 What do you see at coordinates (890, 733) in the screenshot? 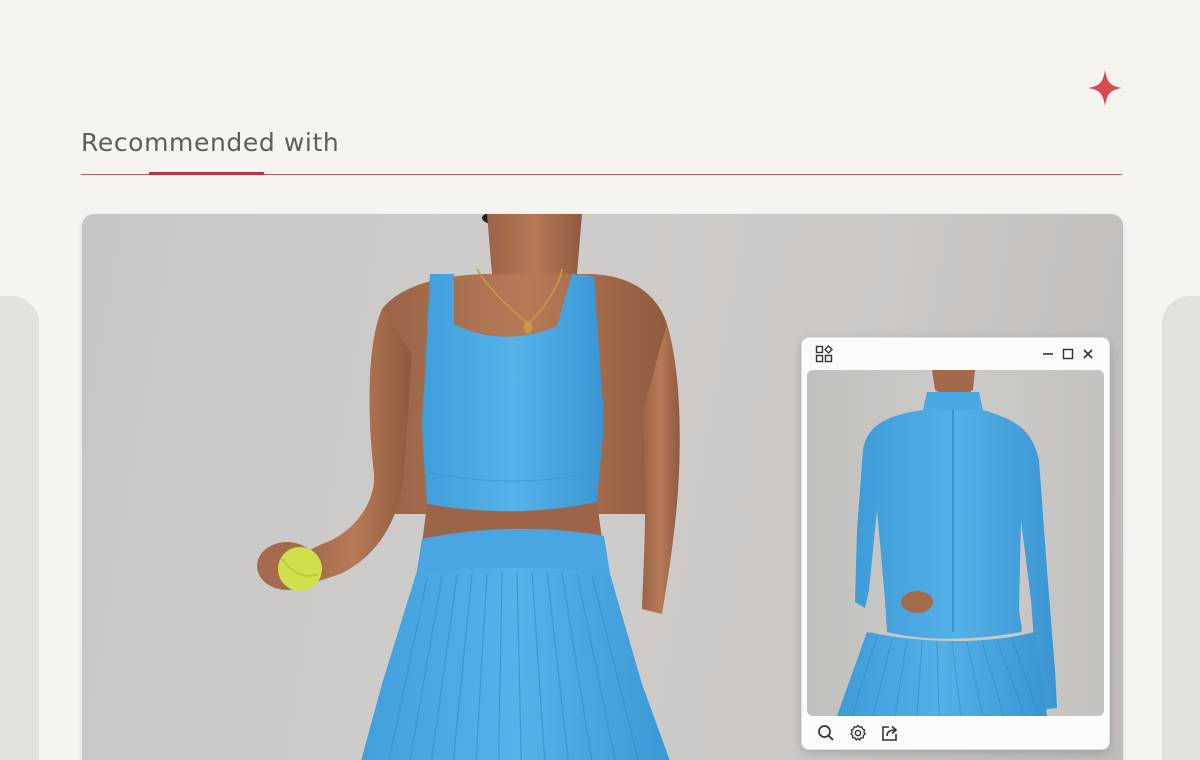
I see `share-icon` at bounding box center [890, 733].